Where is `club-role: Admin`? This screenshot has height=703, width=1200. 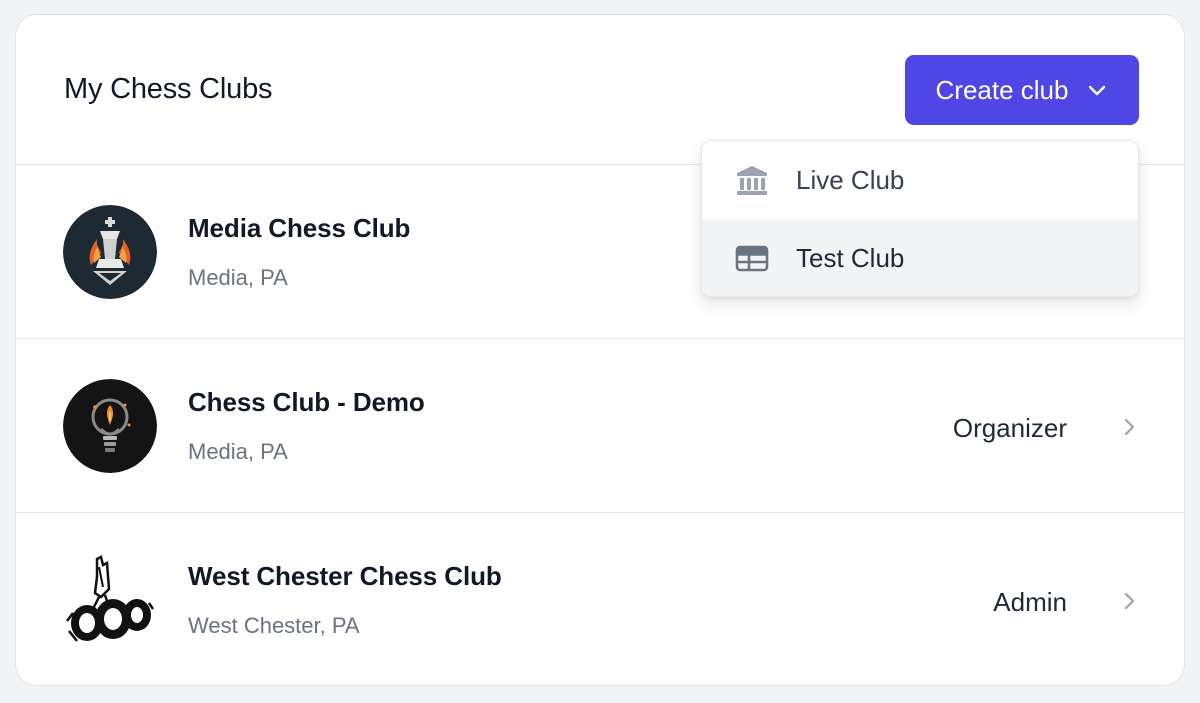
club-role: Admin is located at coordinates (1030, 602).